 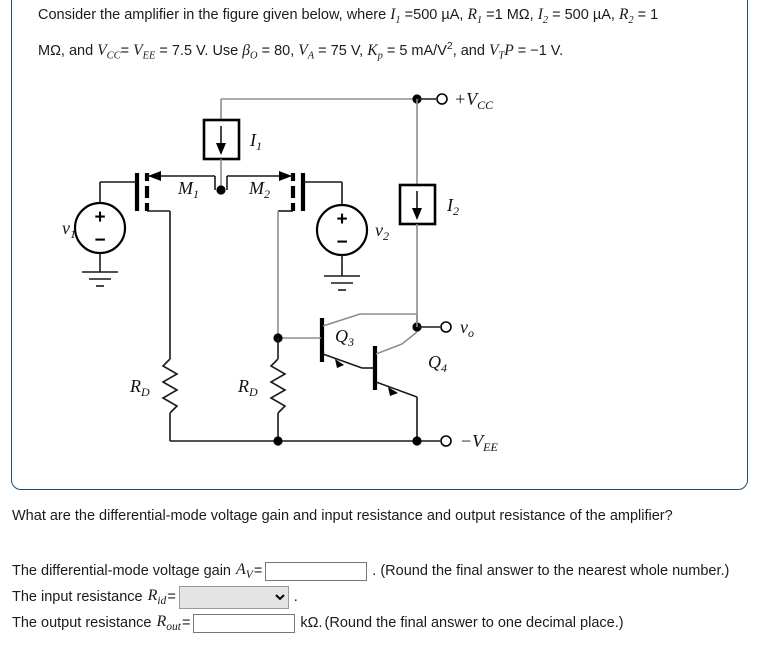 I want to click on label-v1: v1, so click(x=69, y=229).